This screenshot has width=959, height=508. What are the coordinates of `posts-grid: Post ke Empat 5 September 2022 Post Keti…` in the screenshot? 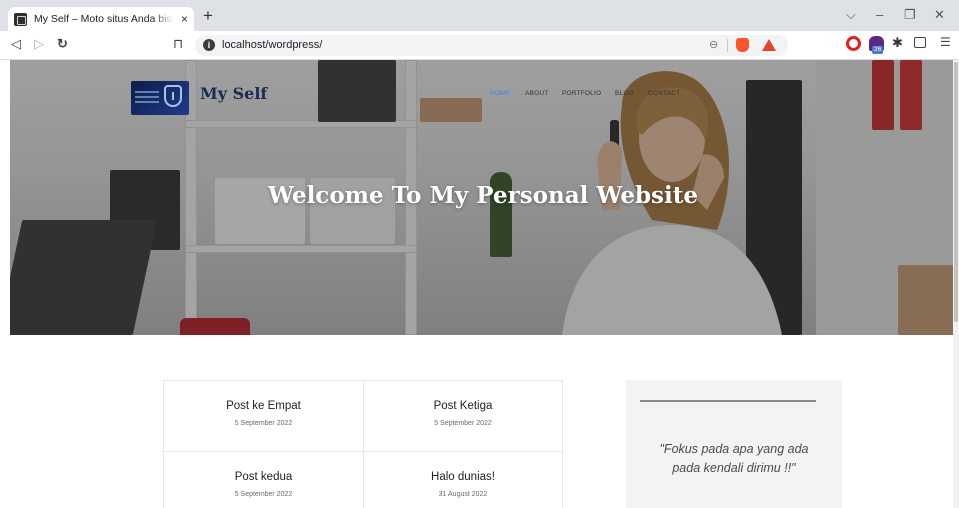 It's located at (363, 444).